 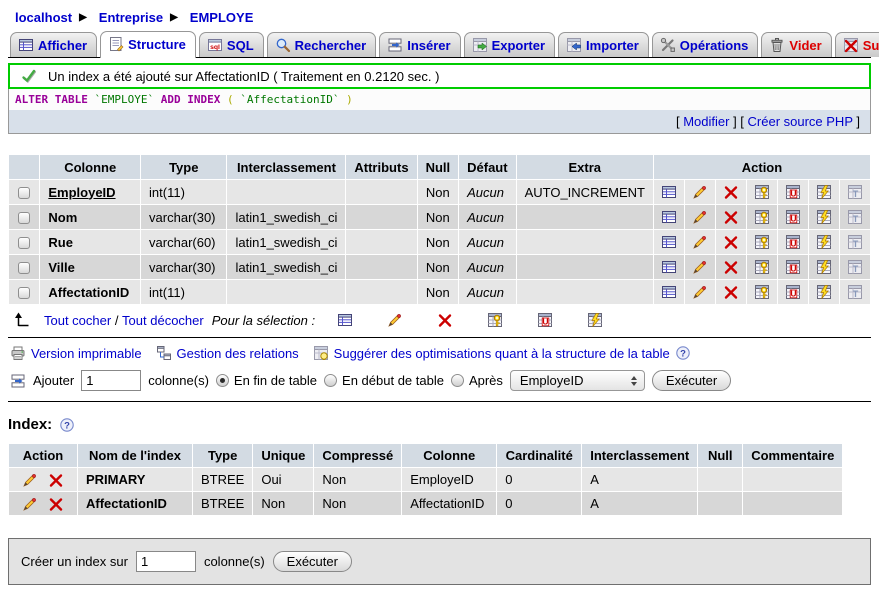 I want to click on breadcrumb-link: Entreprise, so click(x=131, y=17).